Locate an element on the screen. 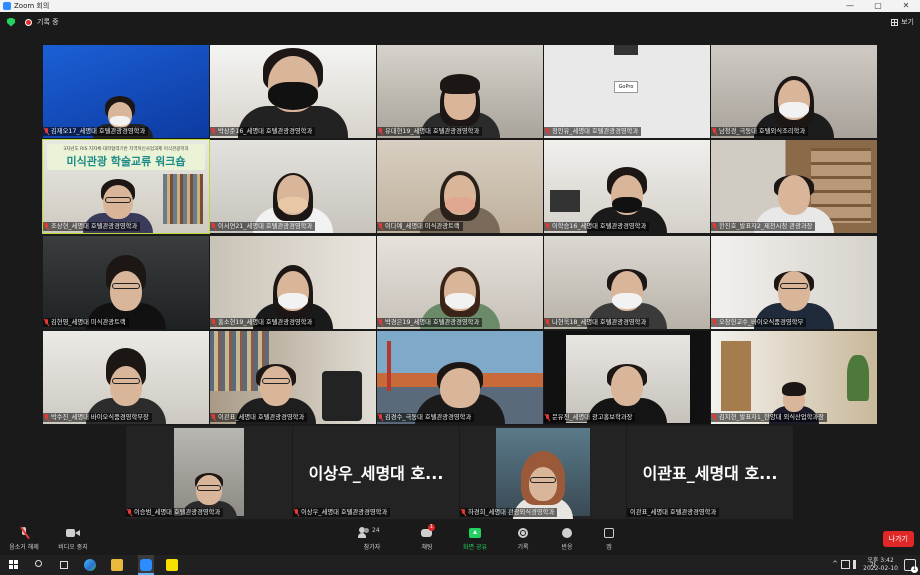  record-button: 기록 is located at coordinates (523, 539).